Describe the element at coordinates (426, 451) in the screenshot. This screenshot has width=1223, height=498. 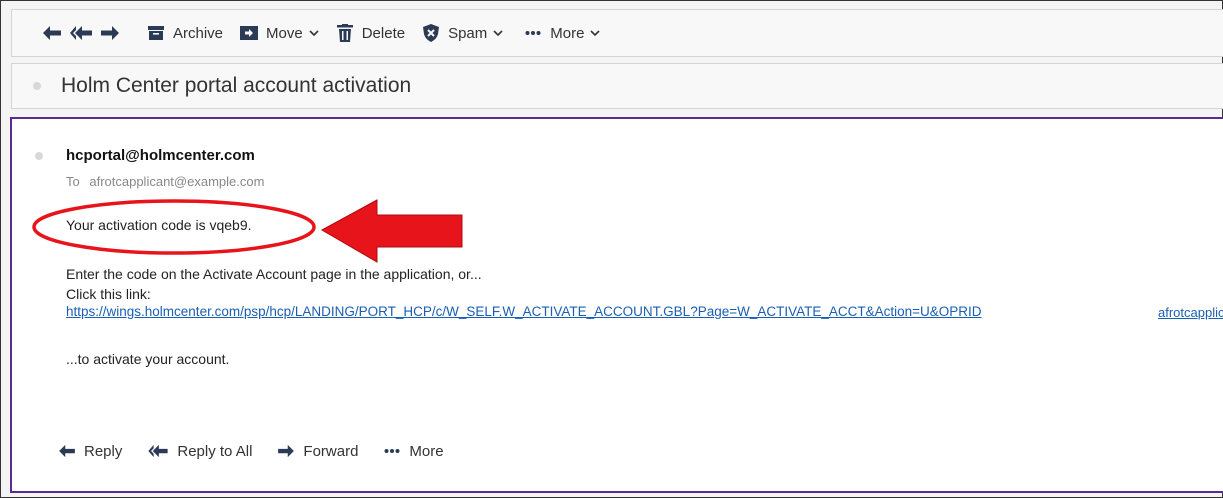
I see `more-actions-label: More` at that location.